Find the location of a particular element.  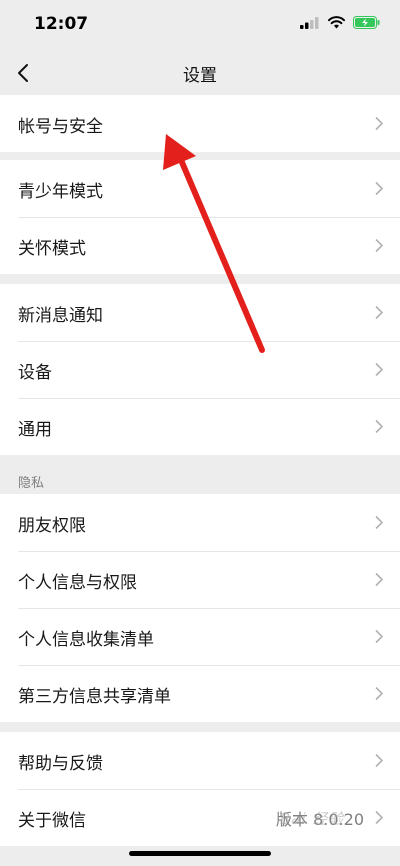

settings-item-notifications: 新消息通知 is located at coordinates (200, 312).